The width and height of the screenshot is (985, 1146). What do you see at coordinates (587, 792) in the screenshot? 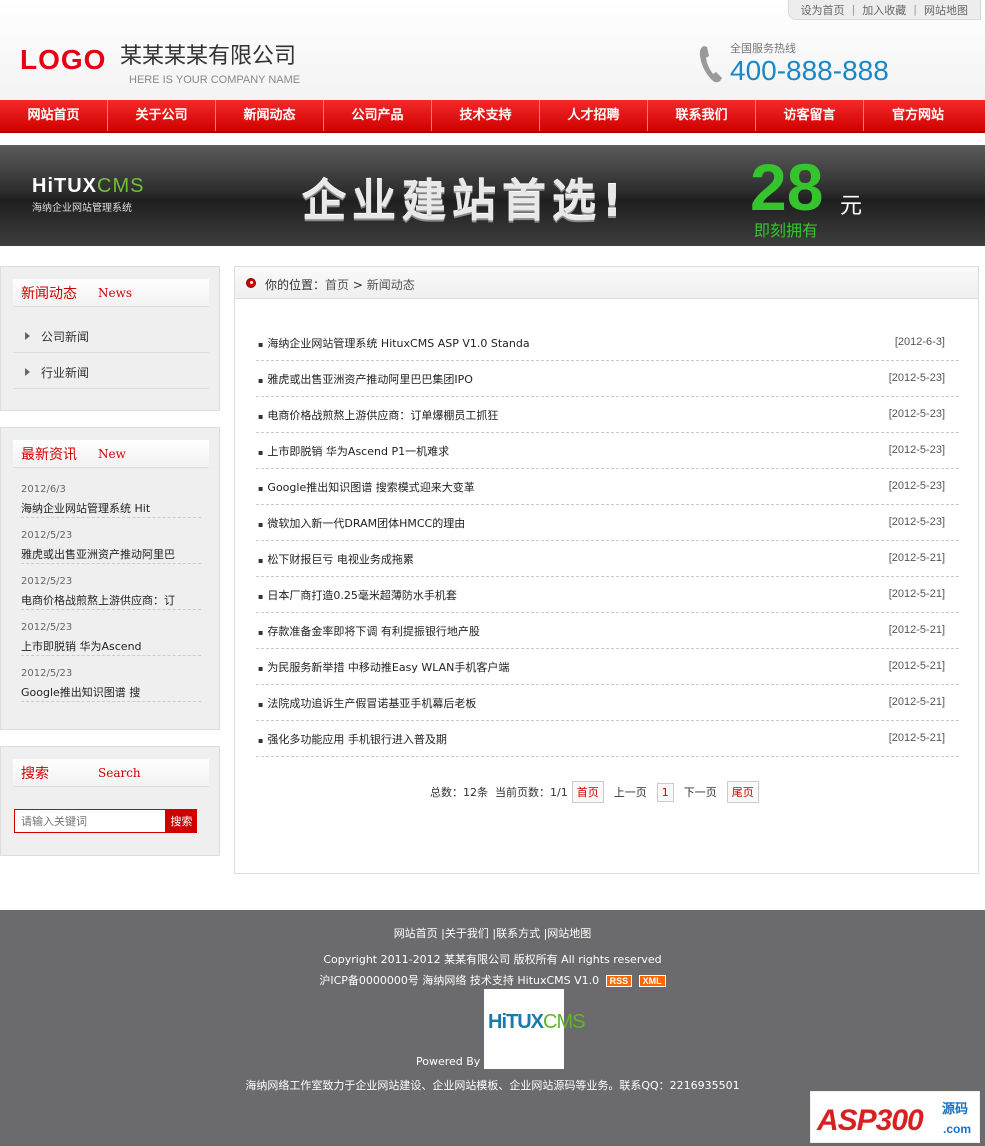
I see `pager-first: 首页` at bounding box center [587, 792].